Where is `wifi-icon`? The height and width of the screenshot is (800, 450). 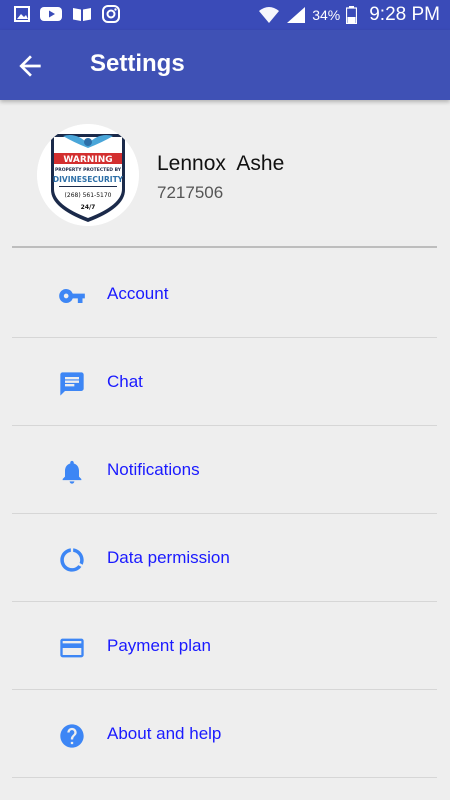 wifi-icon is located at coordinates (269, 15).